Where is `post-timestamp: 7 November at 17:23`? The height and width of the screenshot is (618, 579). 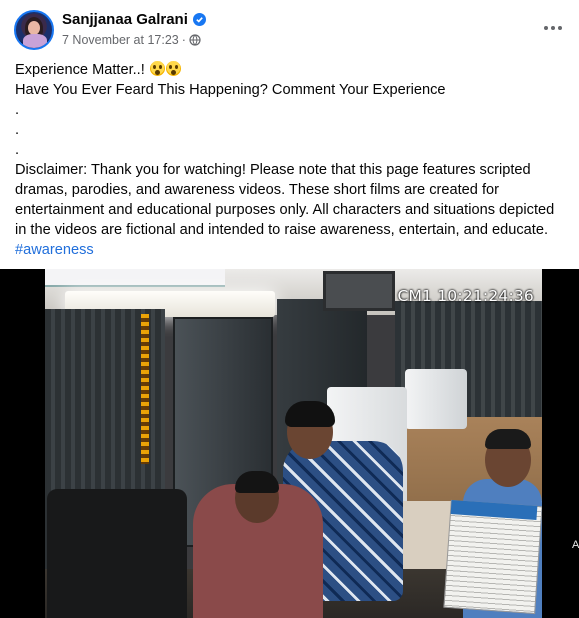 post-timestamp: 7 November at 17:23 is located at coordinates (120, 40).